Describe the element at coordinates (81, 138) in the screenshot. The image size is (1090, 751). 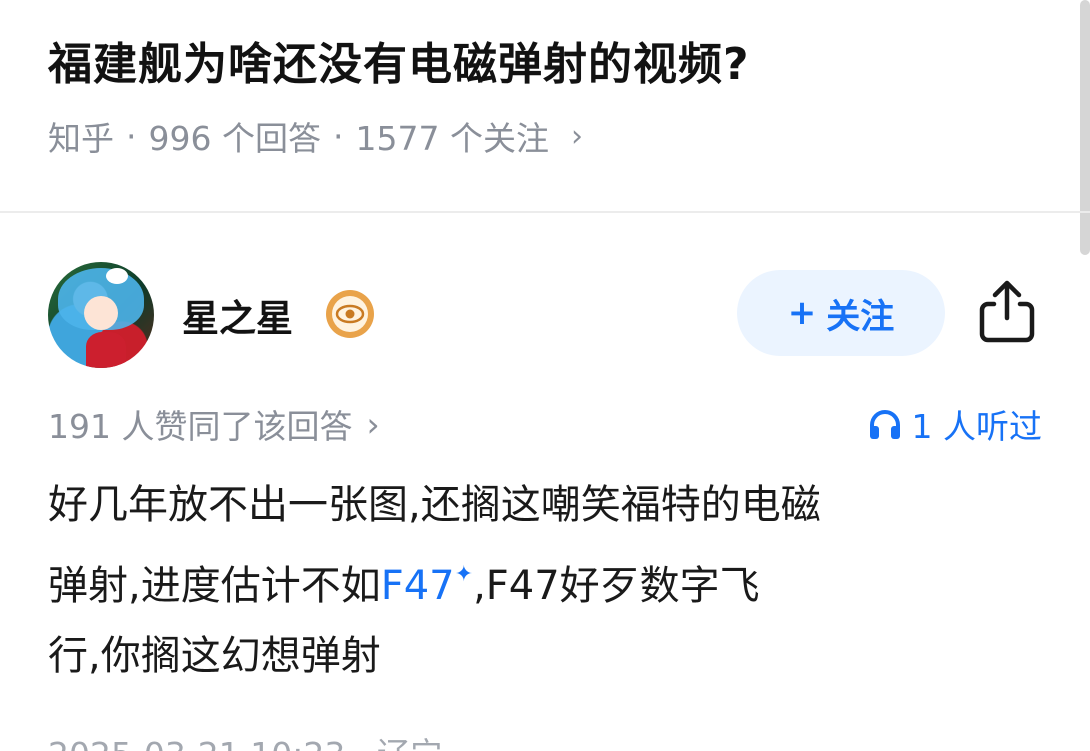
I see `source-label: 知乎` at that location.